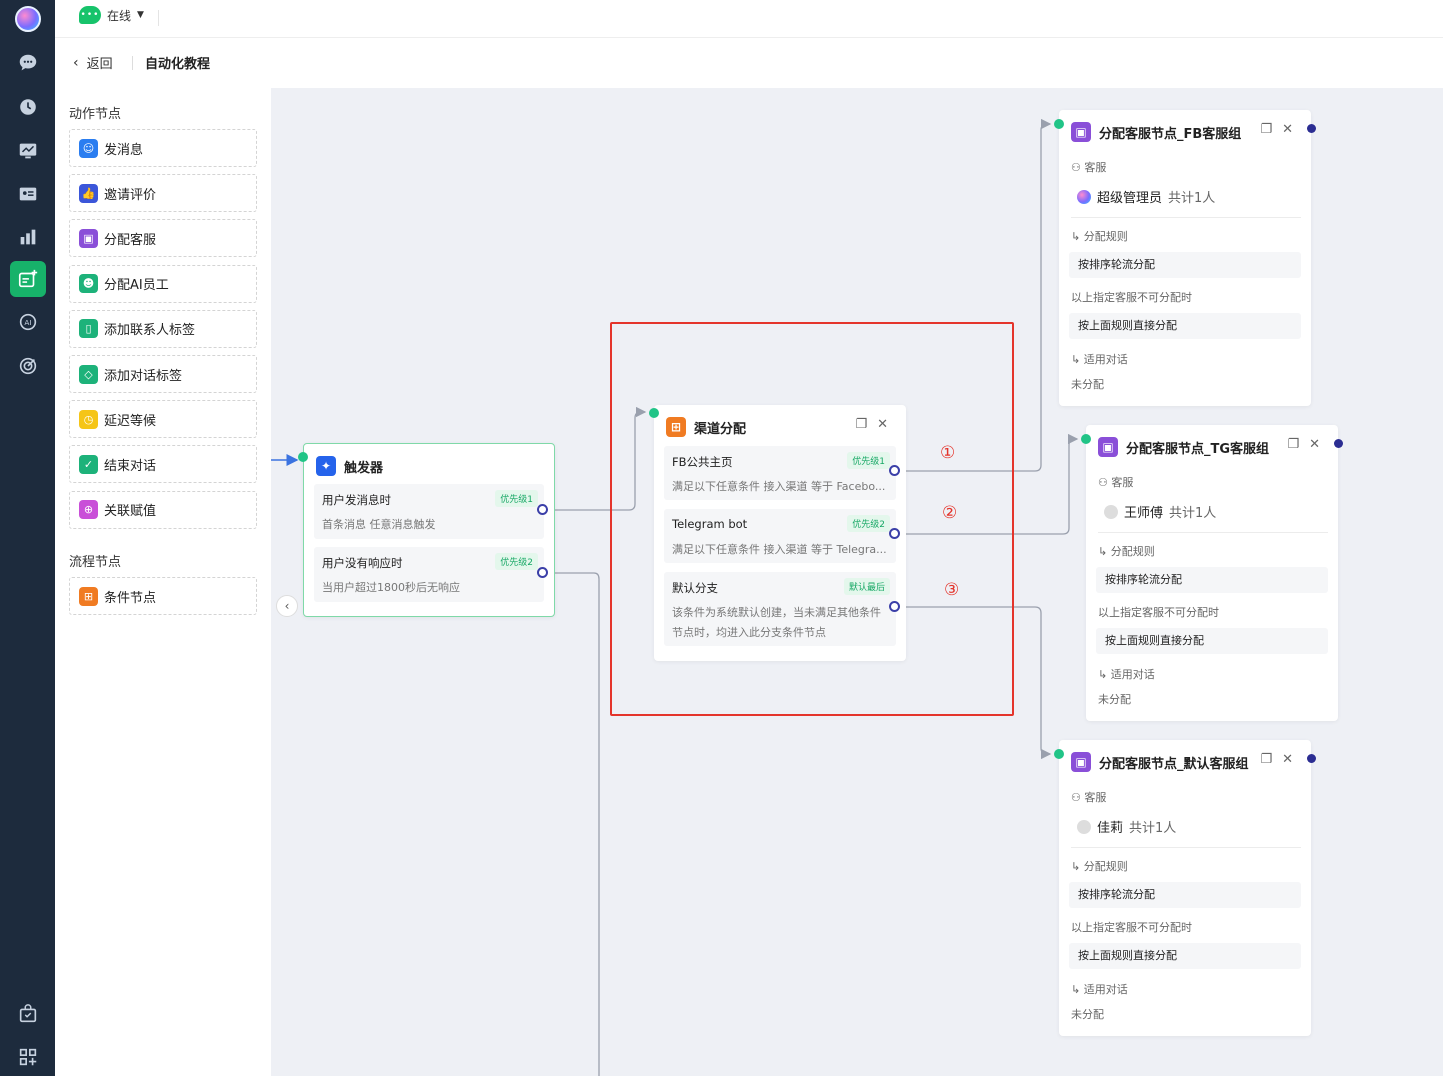 The image size is (1443, 1076). Describe the element at coordinates (95, 562) in the screenshot. I see `flow-nodes-title: 流程节点` at that location.